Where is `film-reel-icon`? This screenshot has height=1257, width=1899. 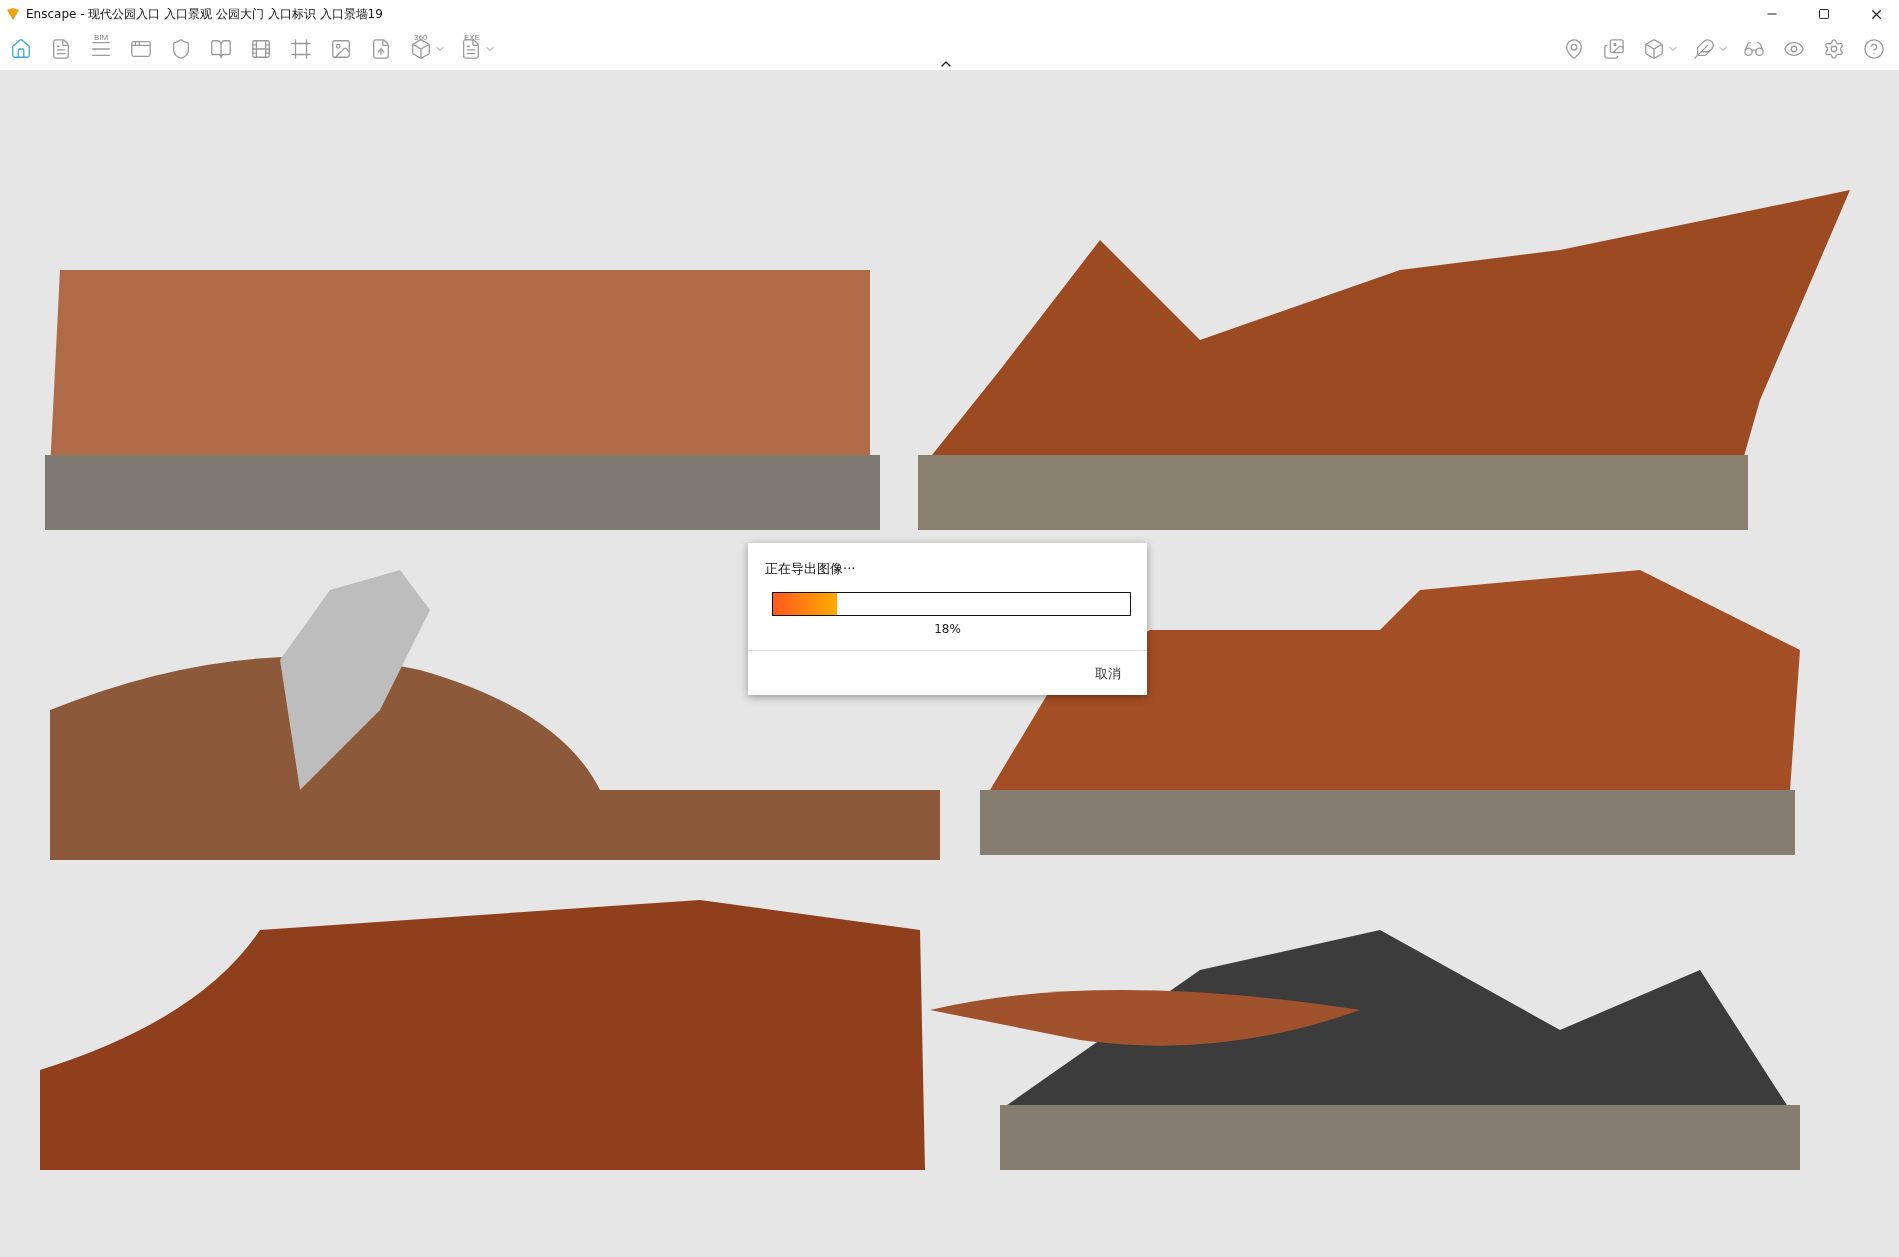
film-reel-icon is located at coordinates (261, 49).